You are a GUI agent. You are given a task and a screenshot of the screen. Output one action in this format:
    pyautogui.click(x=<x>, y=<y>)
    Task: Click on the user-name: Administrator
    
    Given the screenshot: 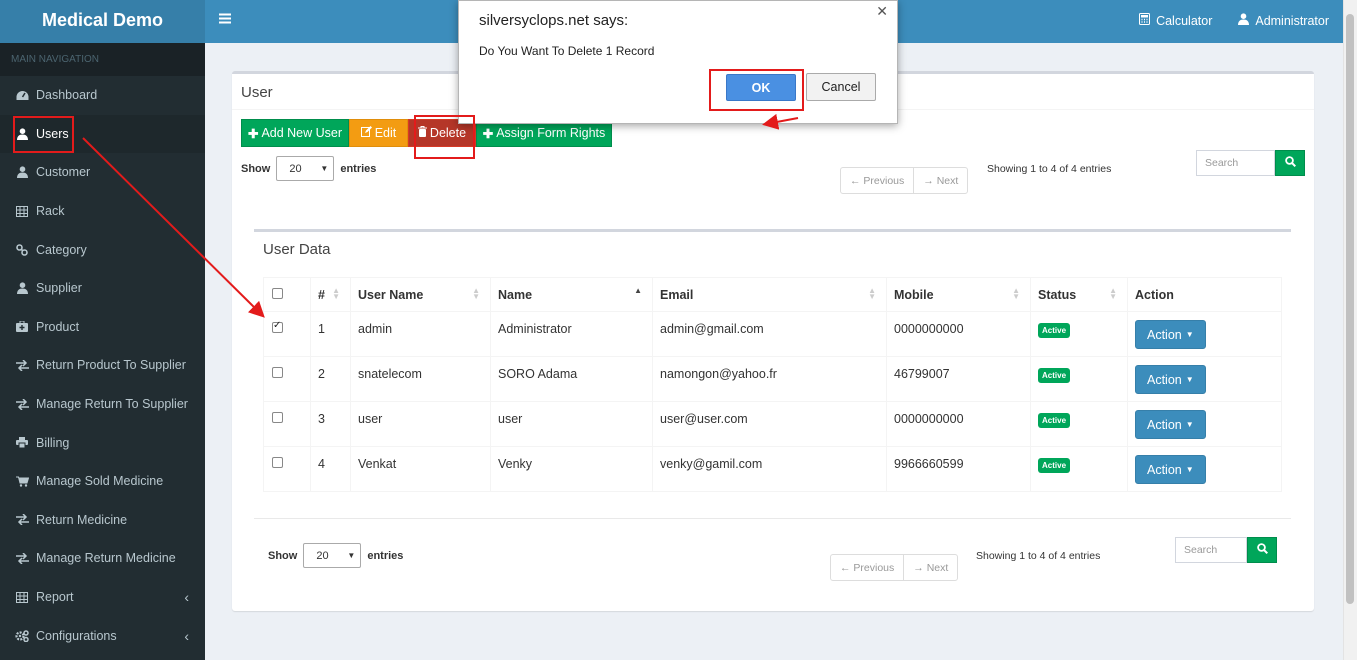 What is the action you would take?
    pyautogui.click(x=1292, y=20)
    